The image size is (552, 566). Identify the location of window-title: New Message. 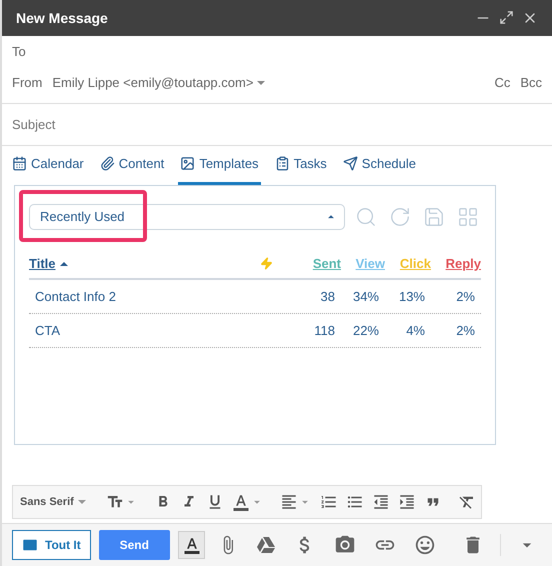
(62, 18).